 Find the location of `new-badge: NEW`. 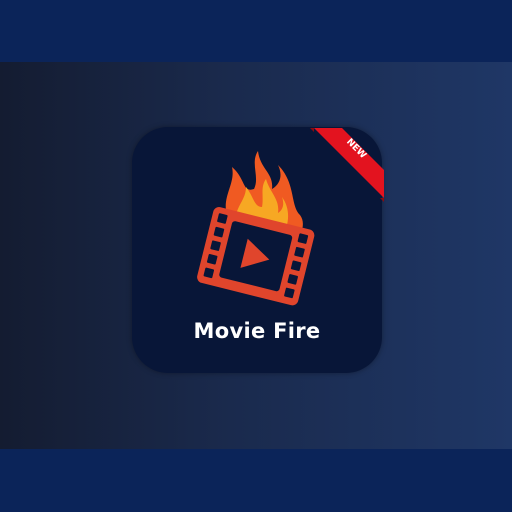

new-badge: NEW is located at coordinates (345, 167).